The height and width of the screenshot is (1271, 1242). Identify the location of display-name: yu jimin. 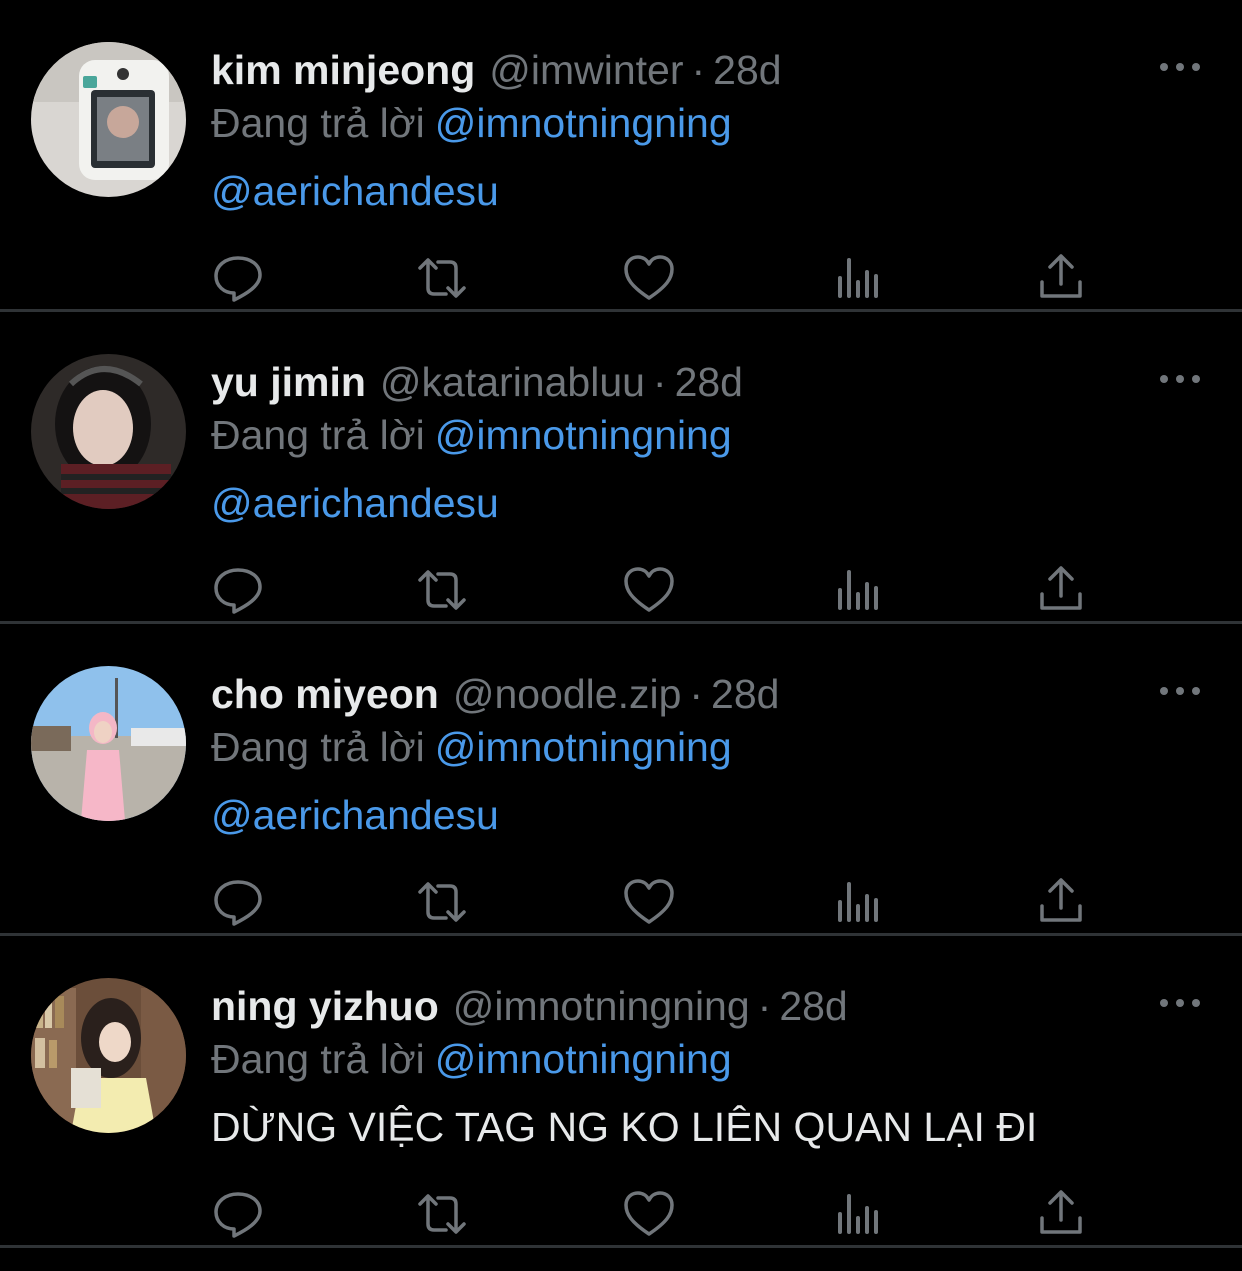
(288, 382).